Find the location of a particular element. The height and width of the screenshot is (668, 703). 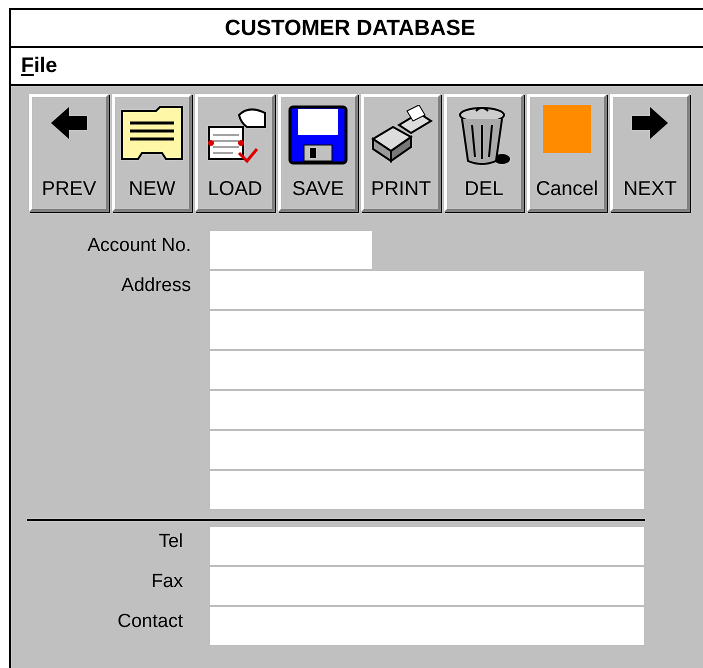

right-arrow-icon is located at coordinates (650, 123).